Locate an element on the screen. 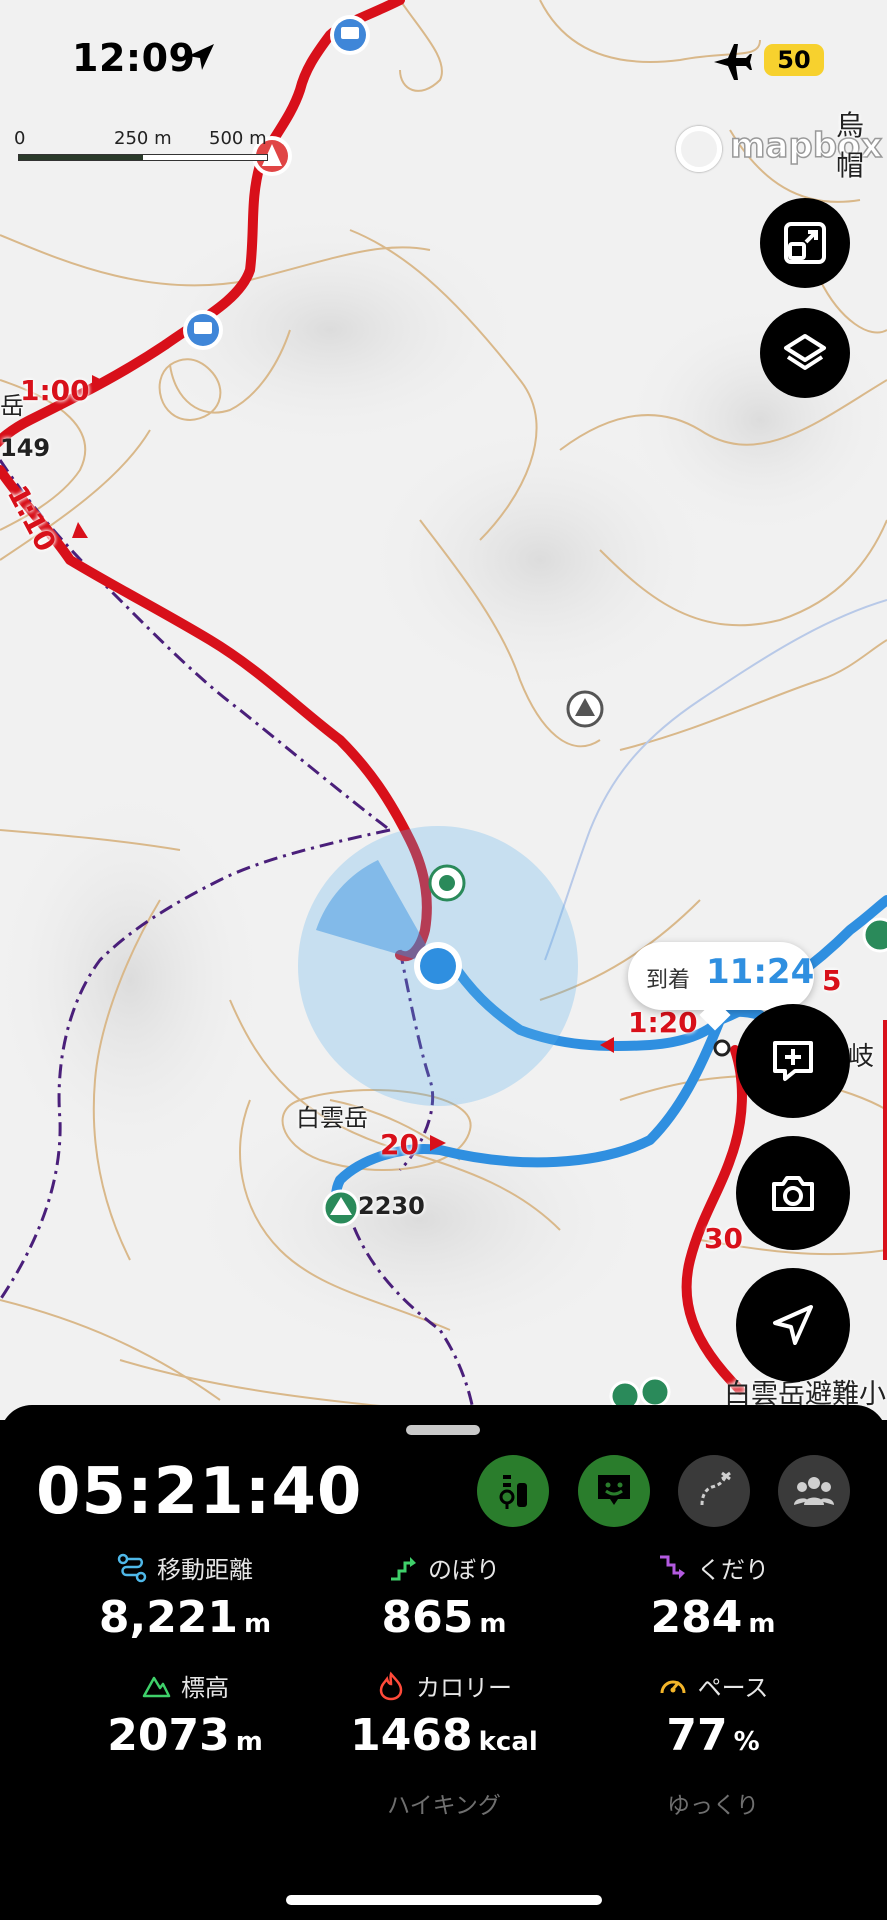  mode-group-button is located at coordinates (814, 1491).